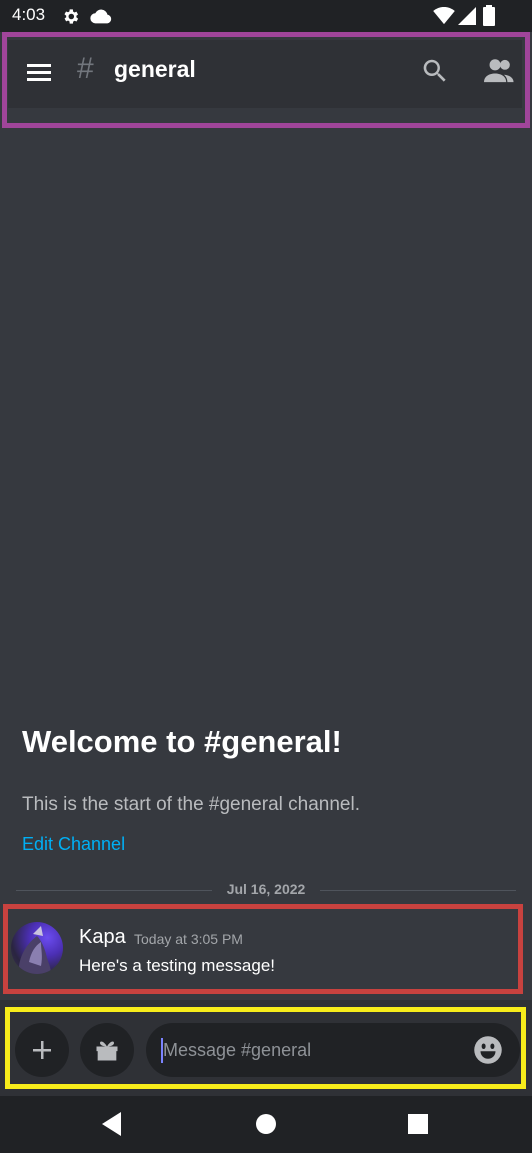  Describe the element at coordinates (500, 71) in the screenshot. I see `members-icon` at that location.